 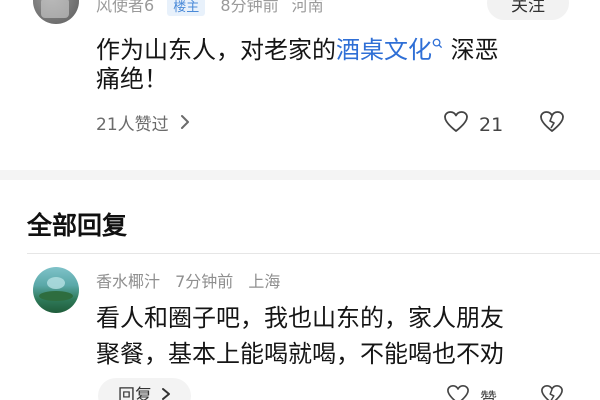 What do you see at coordinates (132, 125) in the screenshot?
I see `liked-by-text: 21人赞过` at bounding box center [132, 125].